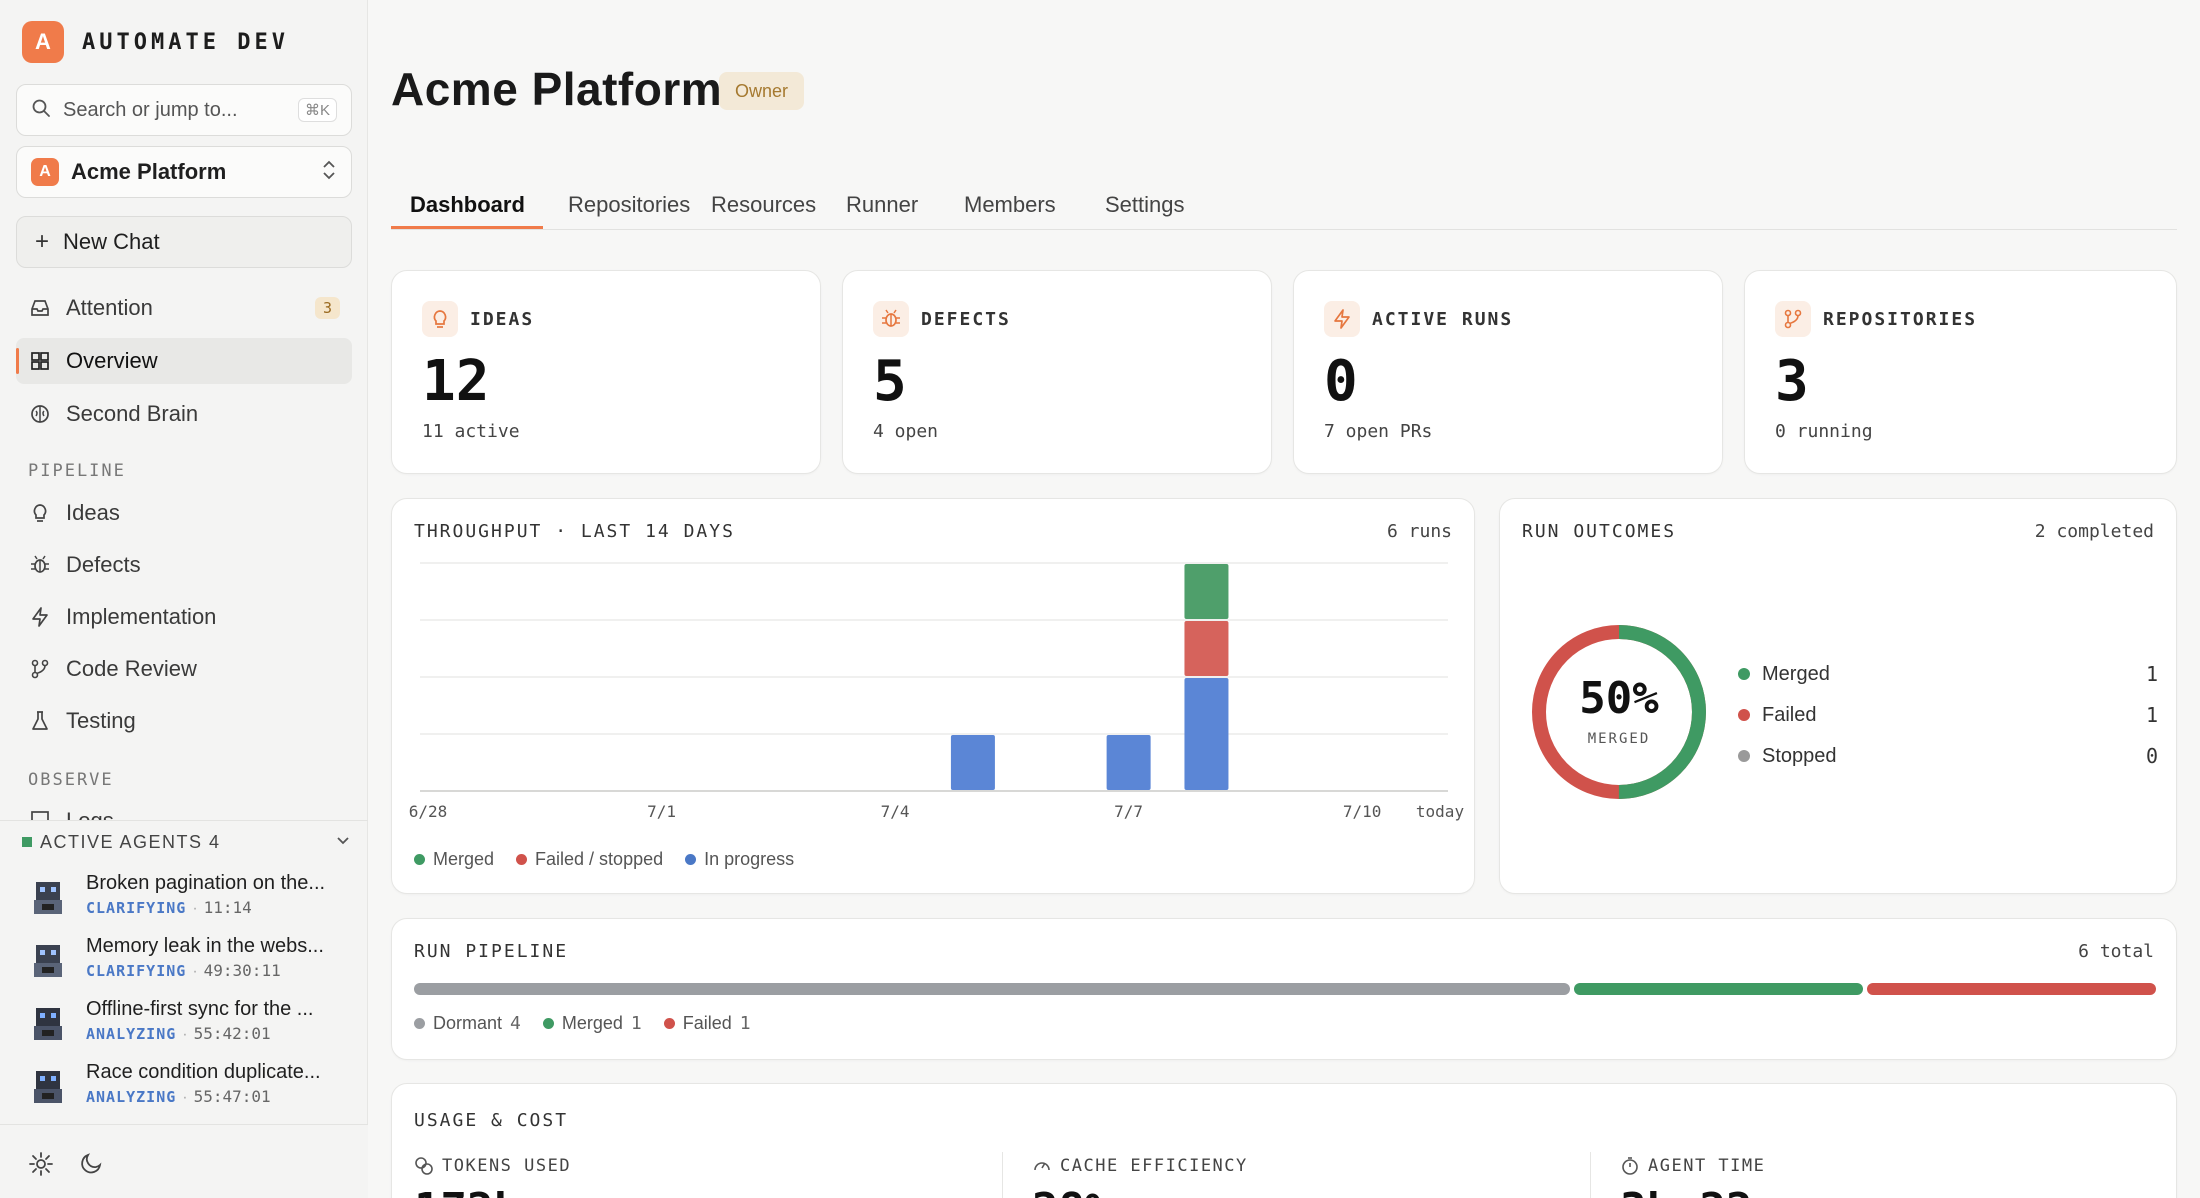 The image size is (2200, 1198). What do you see at coordinates (606, 372) in the screenshot?
I see `stat-card-ideas: IDEAS 12 11 active` at bounding box center [606, 372].